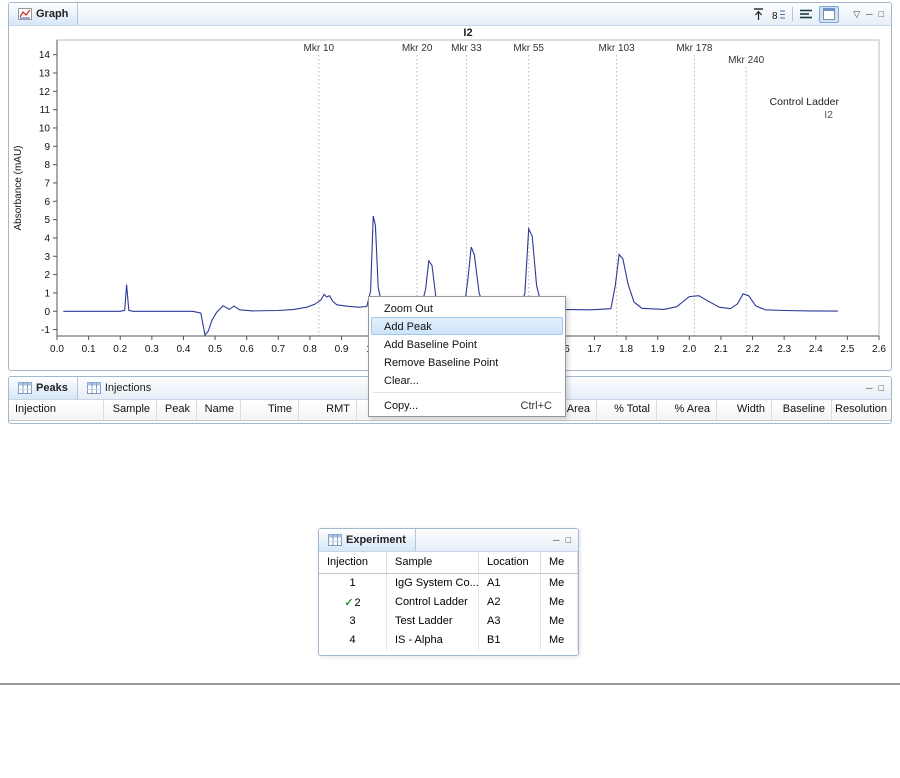 Image resolution: width=900 pixels, height=778 pixels. I want to click on window-glyph, so click(829, 14).